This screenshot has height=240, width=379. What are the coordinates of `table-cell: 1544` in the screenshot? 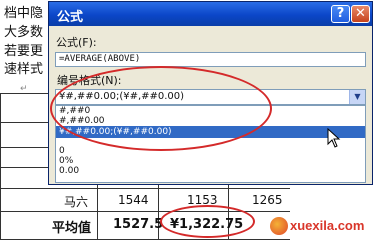 It's located at (133, 200).